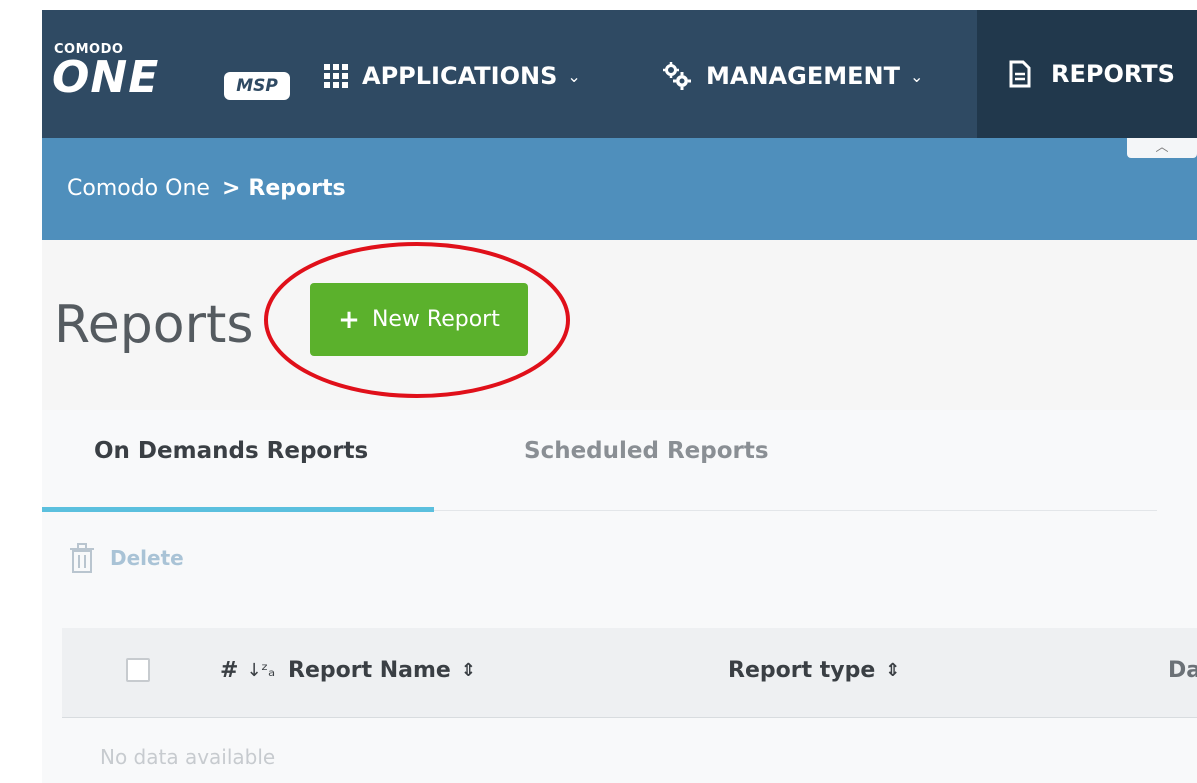 The width and height of the screenshot is (1197, 783). Describe the element at coordinates (629, 673) in the screenshot. I see `reports-table-header: # ↓ᶻₐ Report Name ⇕ Report type ⇕ Da` at that location.